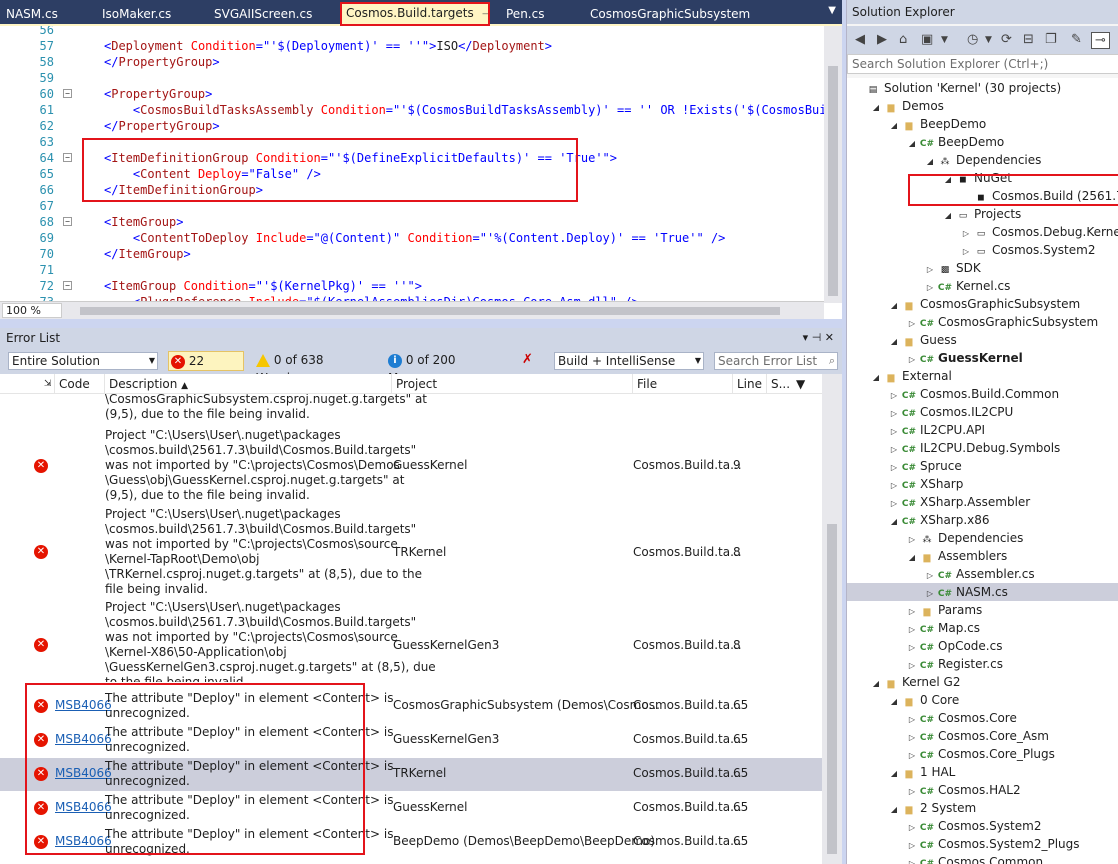 This screenshot has height=864, width=1118. What do you see at coordinates (906, 106) in the screenshot?
I see `tree-node: ◢ ▆ Demos` at bounding box center [906, 106].